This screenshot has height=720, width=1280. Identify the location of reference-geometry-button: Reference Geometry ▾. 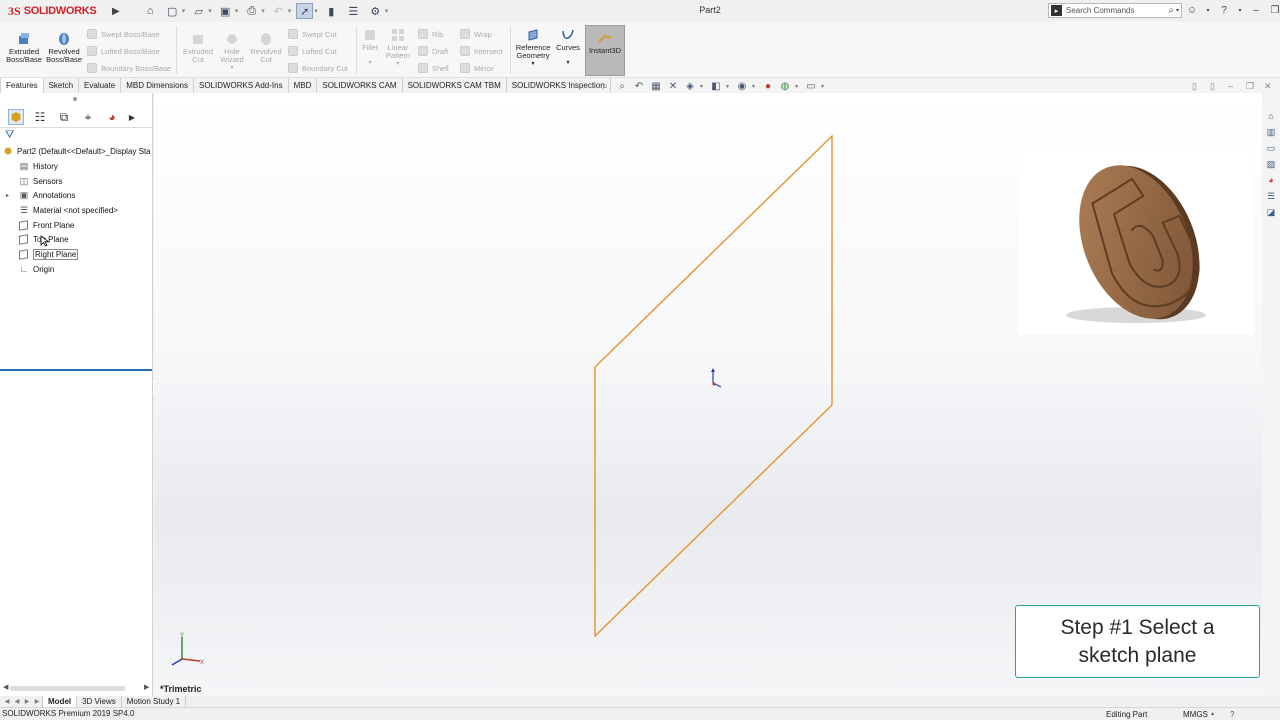
(533, 48).